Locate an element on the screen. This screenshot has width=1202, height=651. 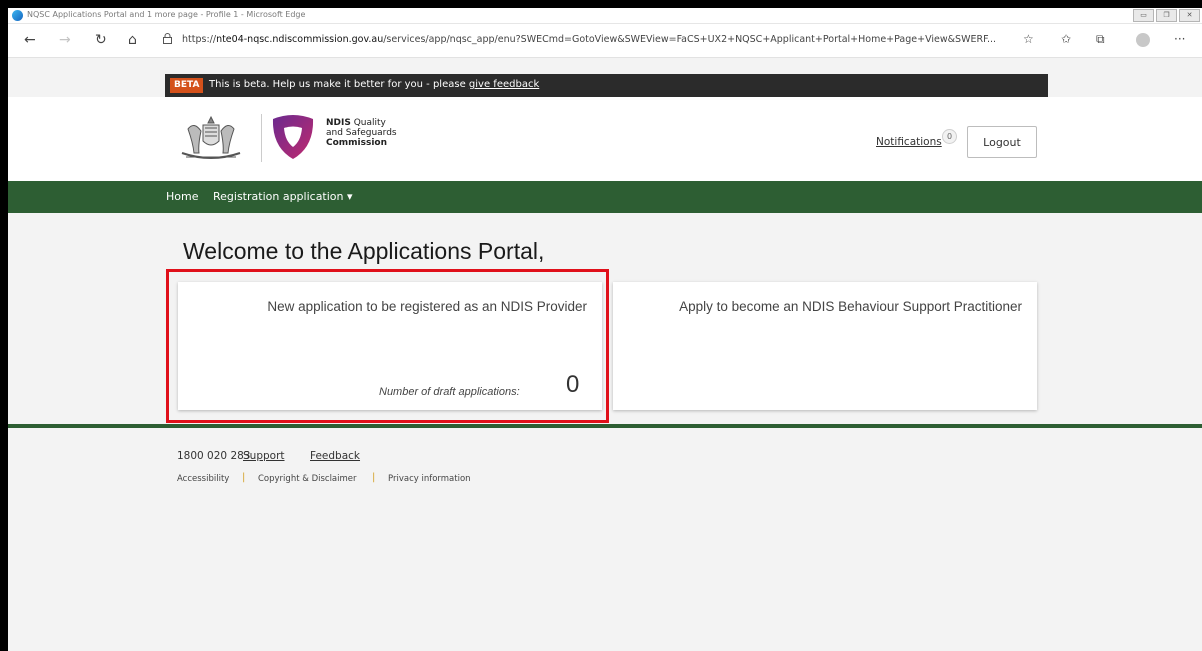
logo-divider is located at coordinates (261, 138).